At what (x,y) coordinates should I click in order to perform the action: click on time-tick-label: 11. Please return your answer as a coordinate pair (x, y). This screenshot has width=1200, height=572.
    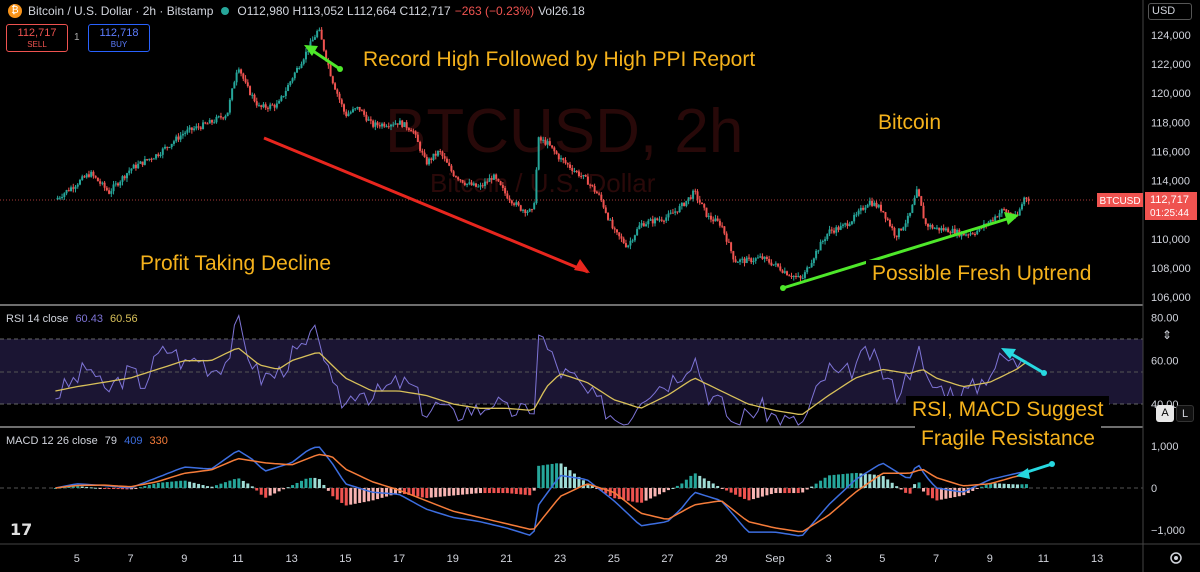
    Looking at the image, I should click on (1043, 559).